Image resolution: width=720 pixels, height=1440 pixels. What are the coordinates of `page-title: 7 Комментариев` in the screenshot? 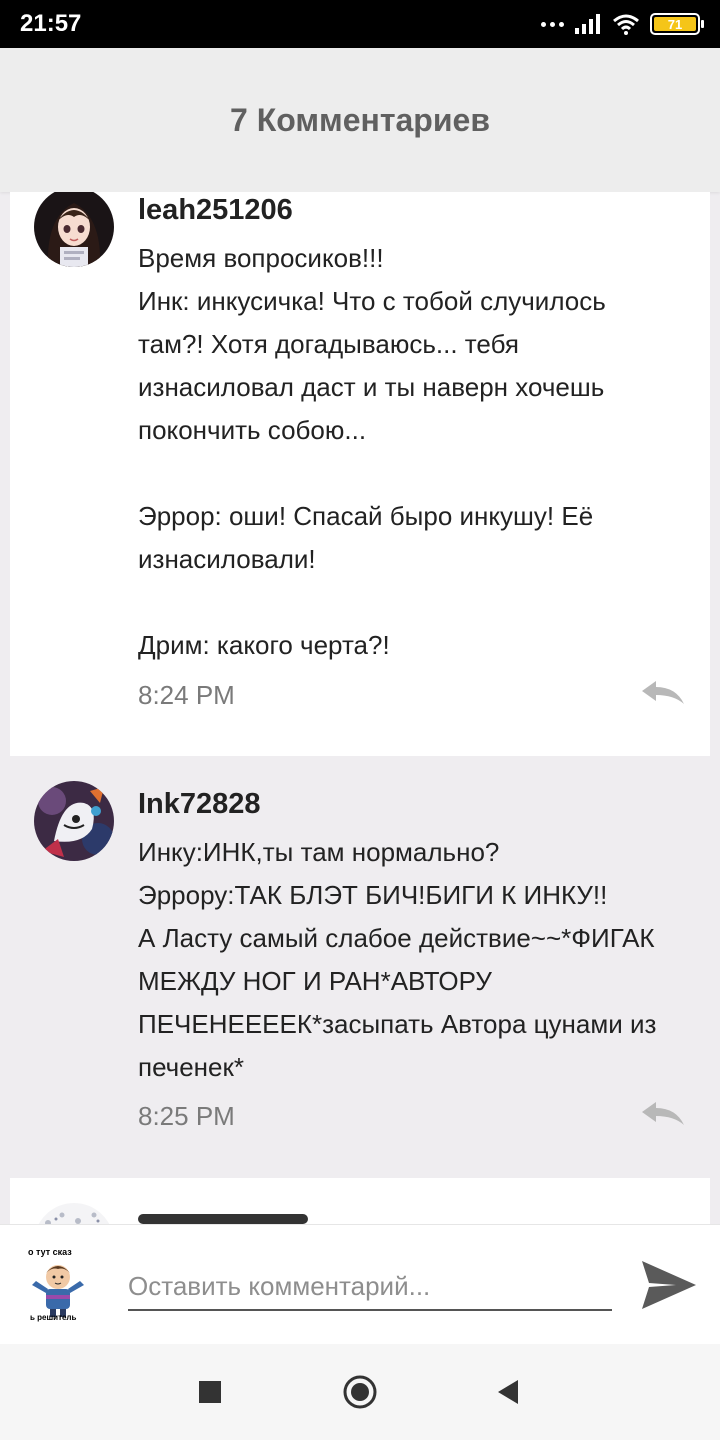 It's located at (360, 119).